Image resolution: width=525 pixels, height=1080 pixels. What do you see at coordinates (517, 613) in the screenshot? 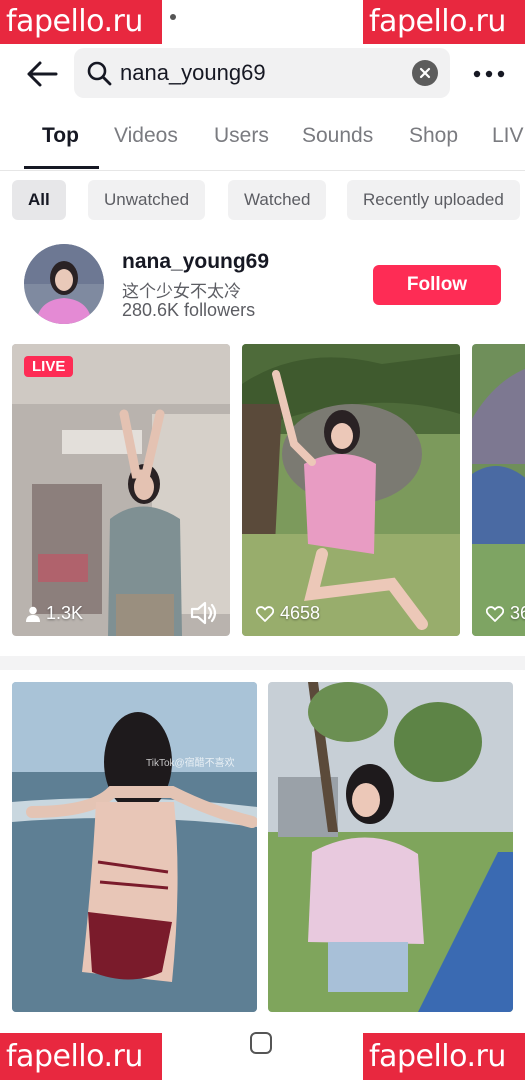
I see `like-count-value: 36` at bounding box center [517, 613].